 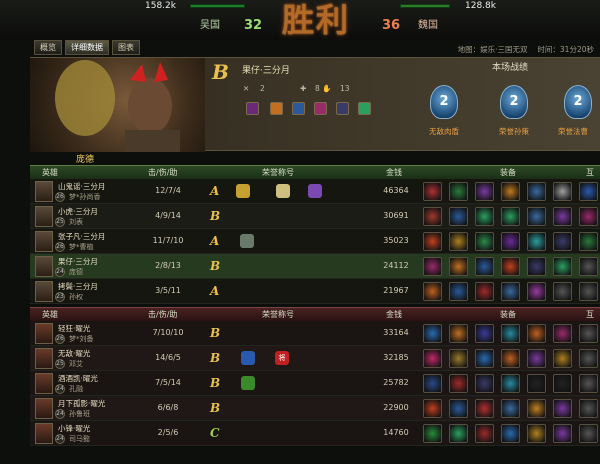 What do you see at coordinates (48, 47) in the screenshot?
I see `tab-overview: 概览` at bounding box center [48, 47].